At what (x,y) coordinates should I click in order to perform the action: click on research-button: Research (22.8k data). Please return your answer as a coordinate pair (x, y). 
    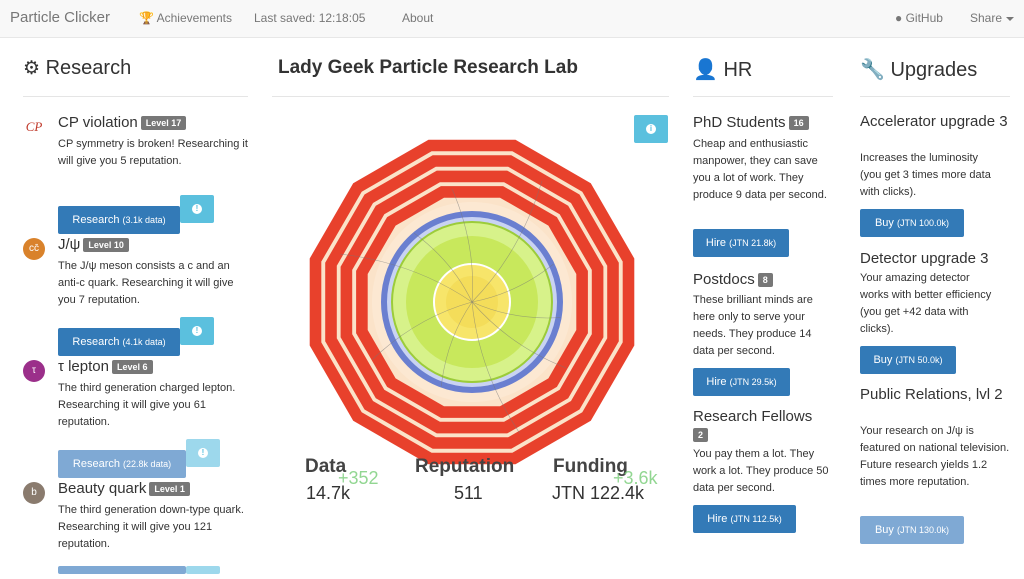
    Looking at the image, I should click on (122, 464).